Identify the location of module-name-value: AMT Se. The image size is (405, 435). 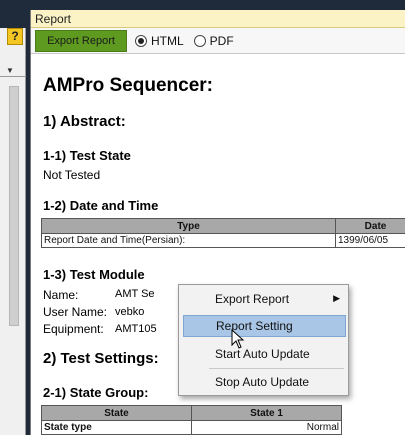
(135, 294).